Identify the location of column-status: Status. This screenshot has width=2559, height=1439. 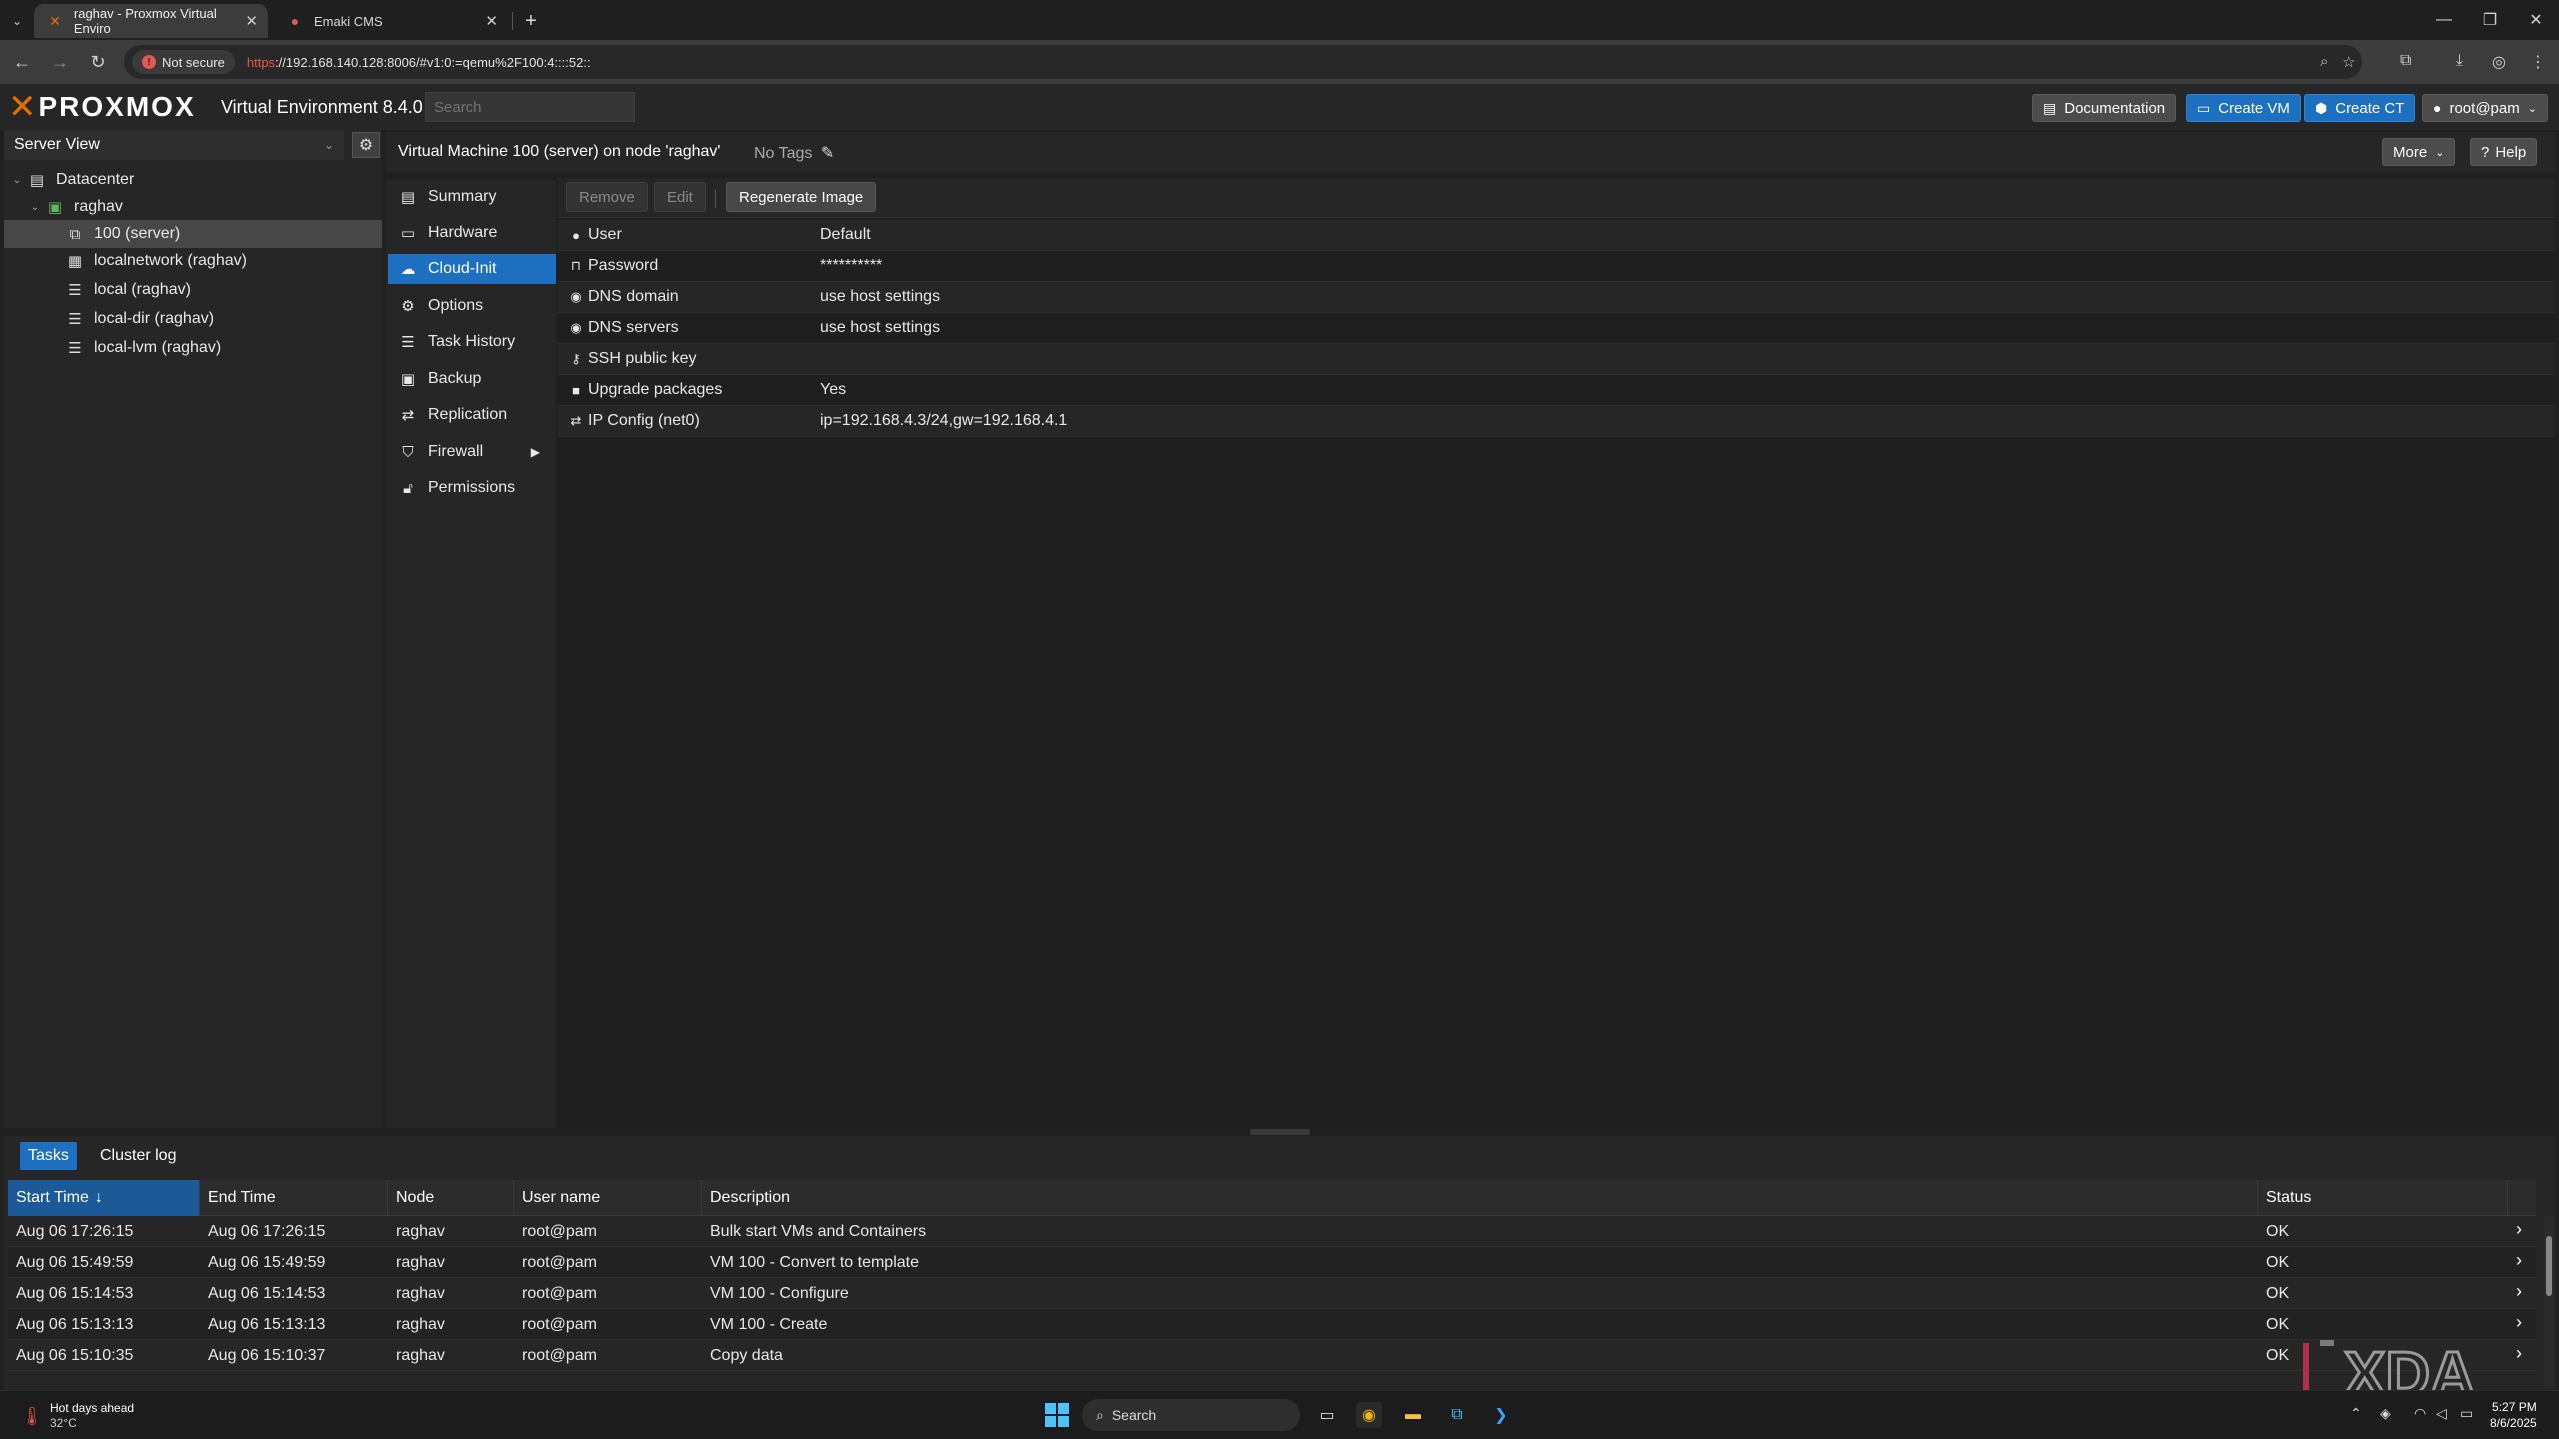
(2383, 1198).